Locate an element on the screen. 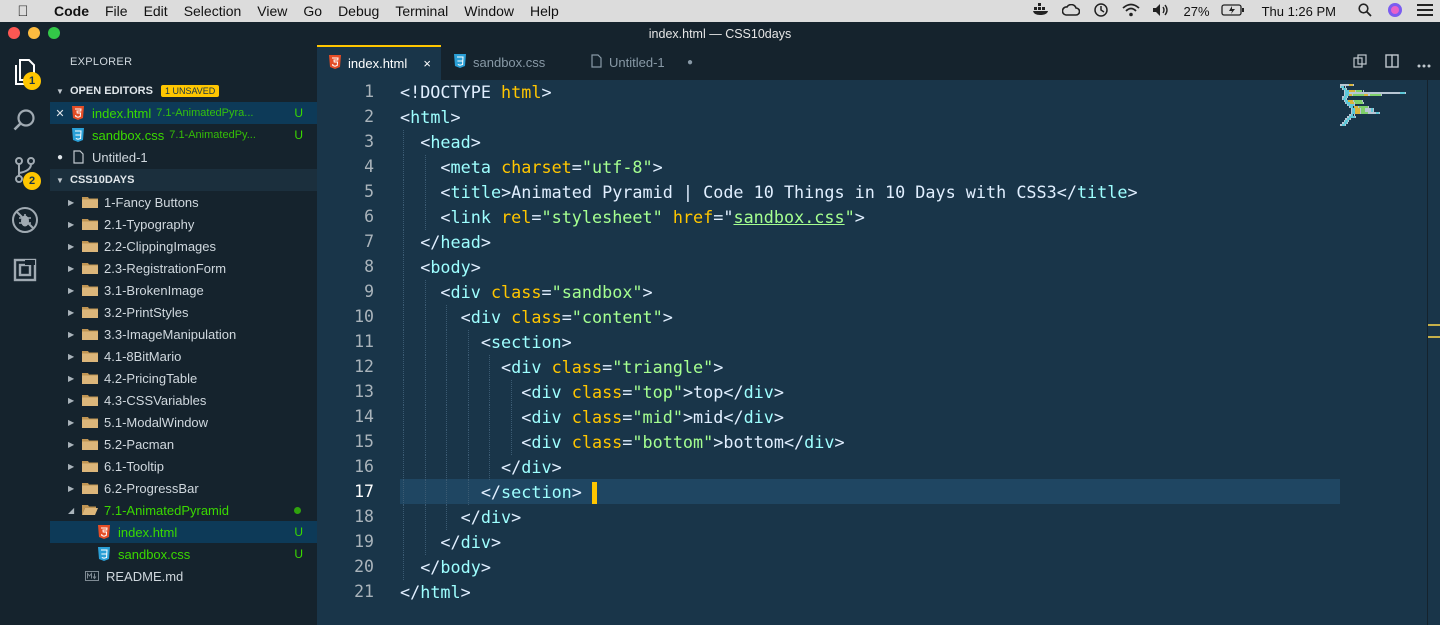 The image size is (1440, 625). menu-view: View is located at coordinates (272, 11).